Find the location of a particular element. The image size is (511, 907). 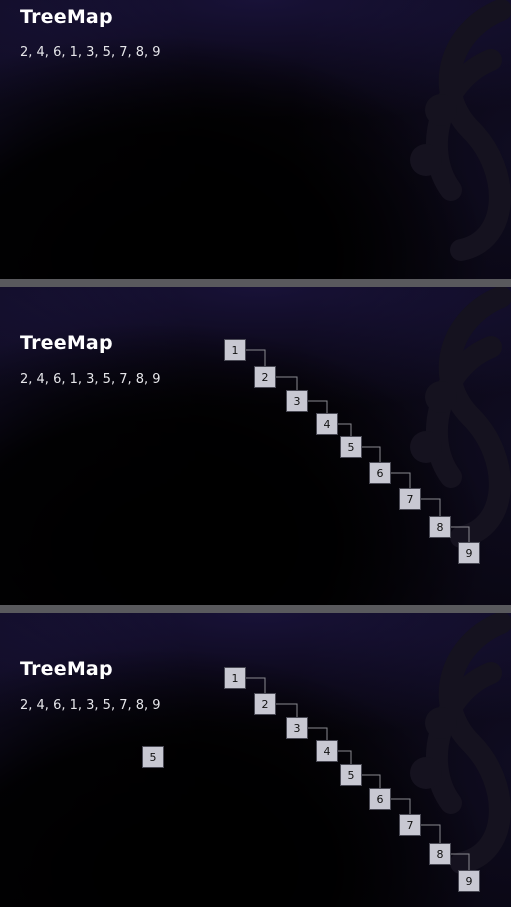

tree-diagram: 1 2 3 4 5 6 7 8 9 is located at coordinates (352, 451).